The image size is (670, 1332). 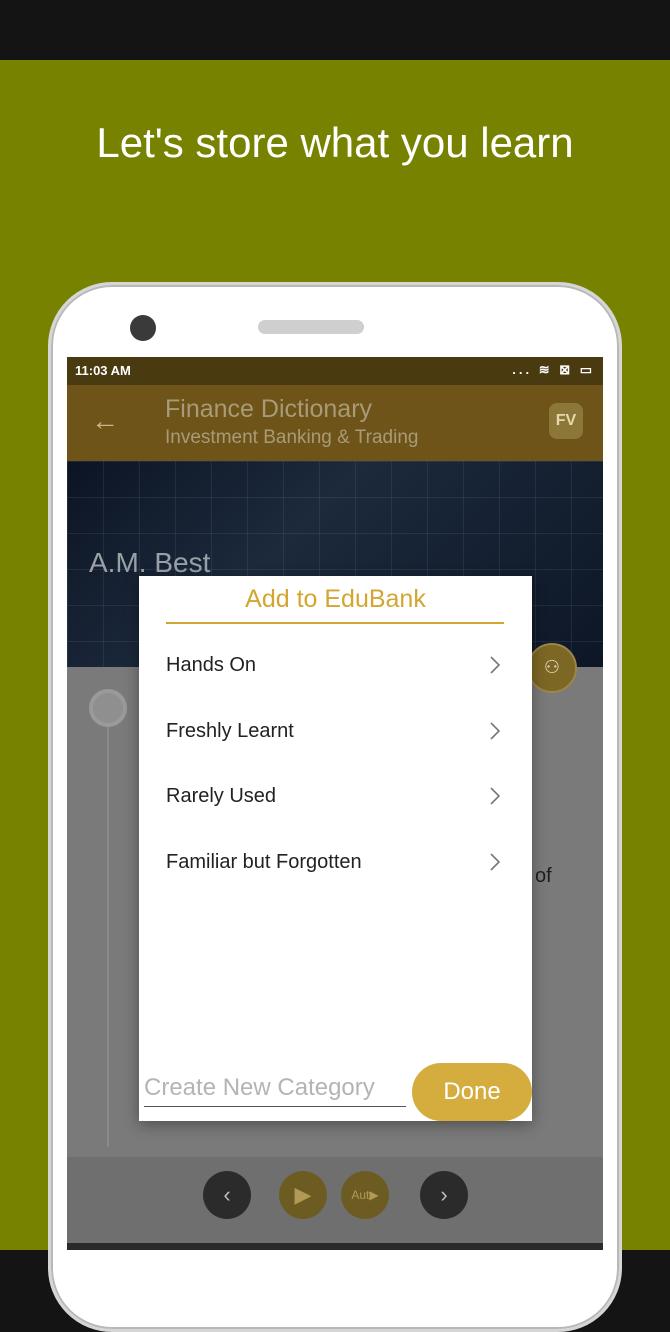 I want to click on app-subtitle: Investment Banking & Trading, so click(x=292, y=437).